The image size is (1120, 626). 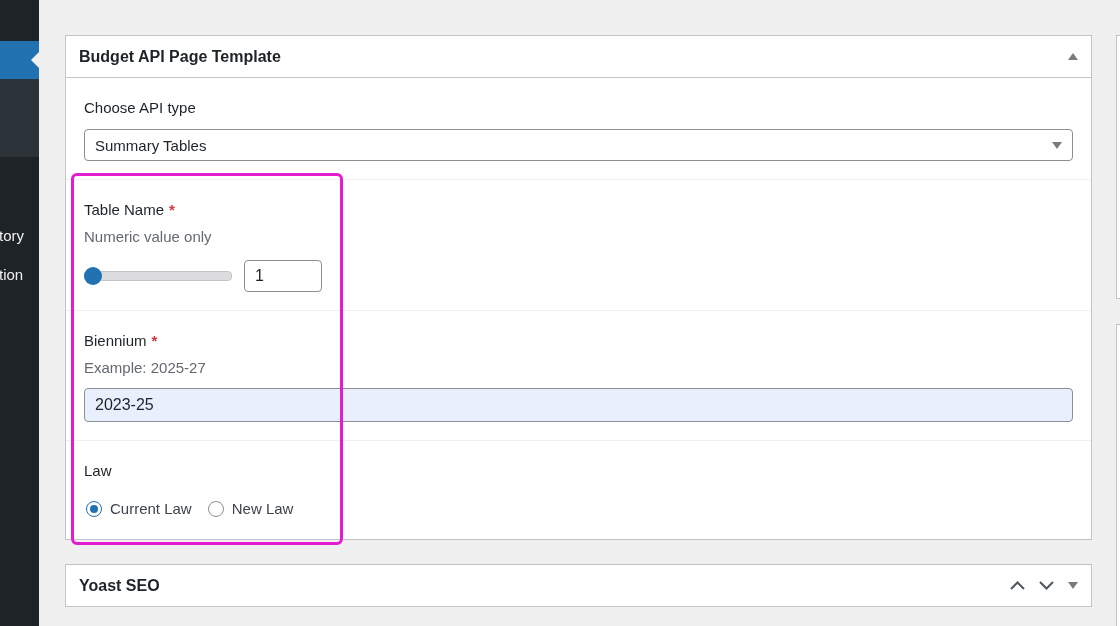 I want to click on field-label: Biennium *, so click(x=121, y=340).